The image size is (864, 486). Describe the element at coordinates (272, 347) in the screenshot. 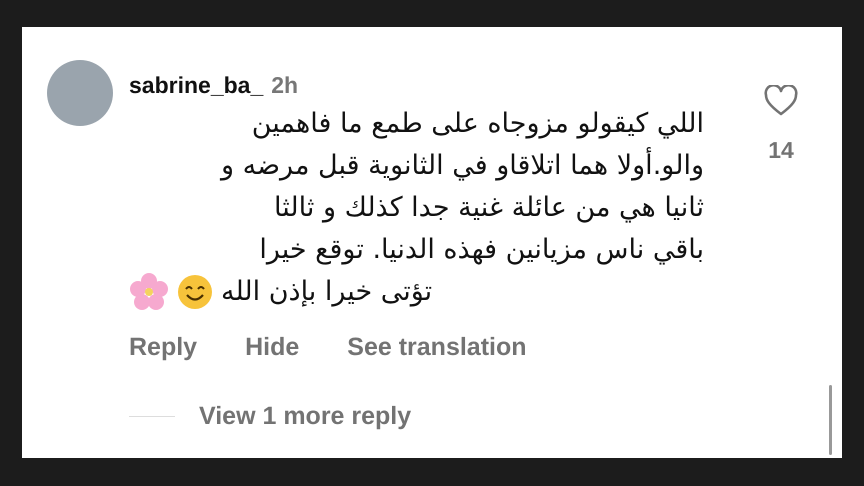

I see `hide-link: Hide` at that location.